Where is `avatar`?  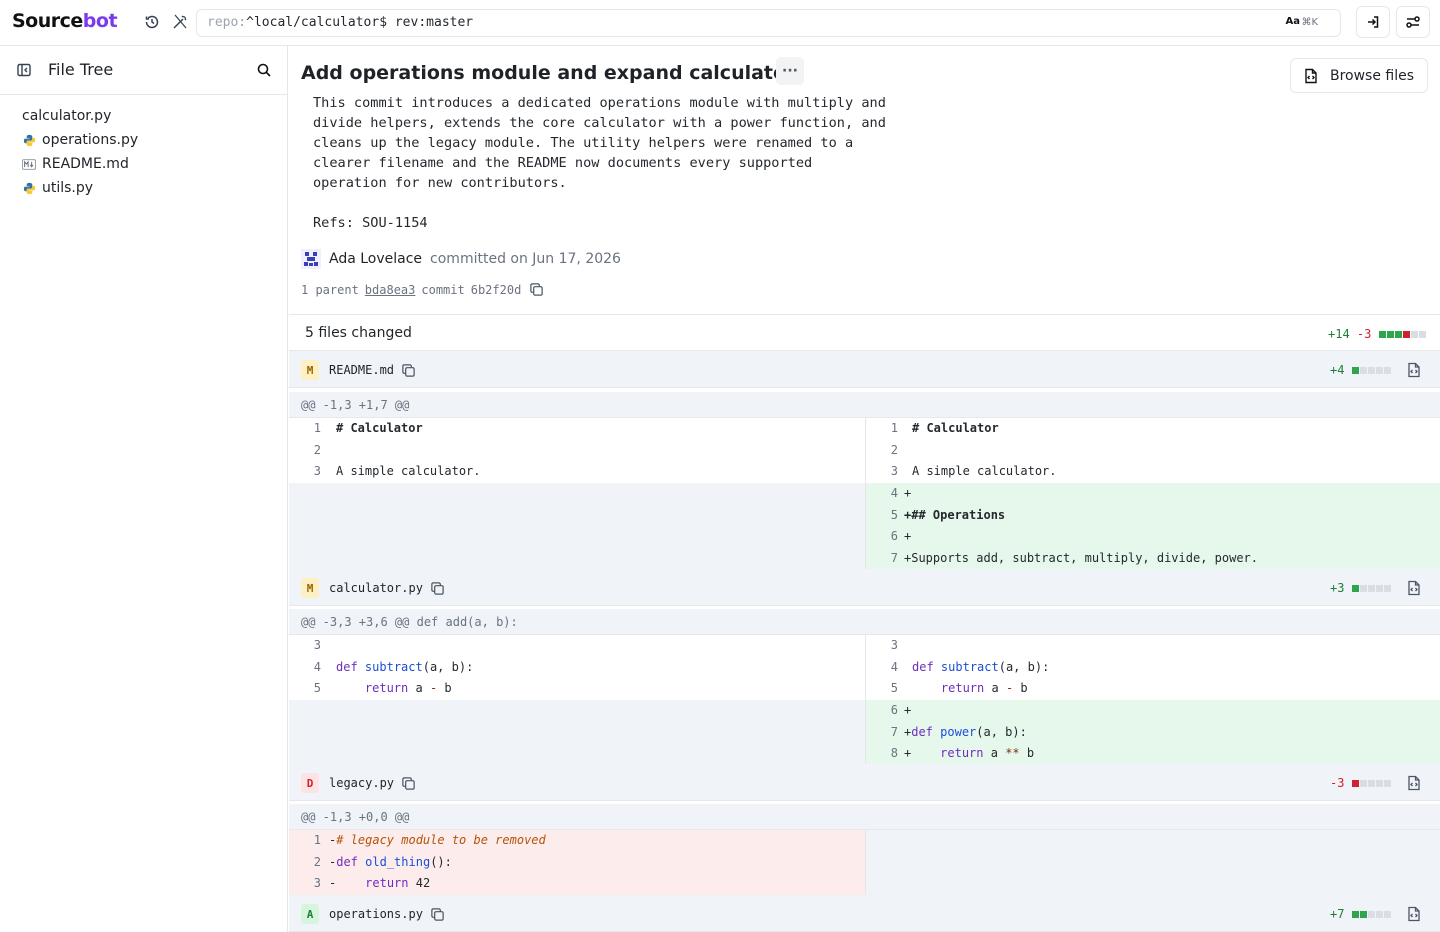
avatar is located at coordinates (311, 259).